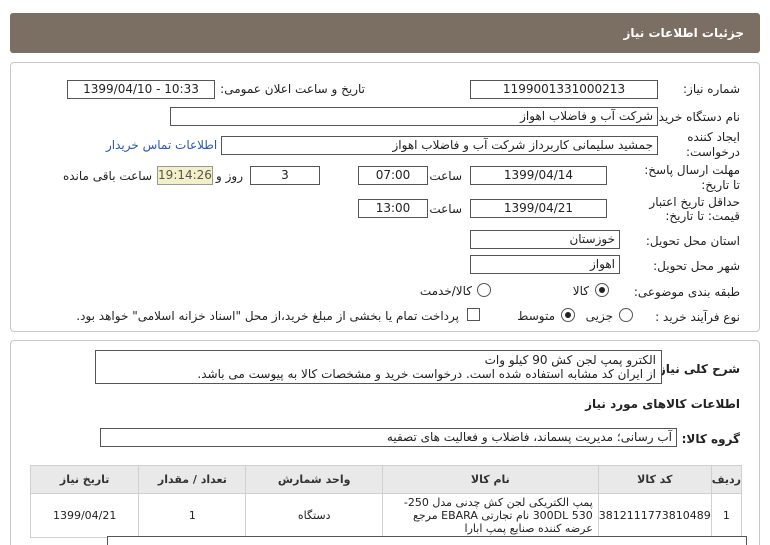 The width and height of the screenshot is (770, 545). I want to click on process-medium-radio, so click(568, 315).